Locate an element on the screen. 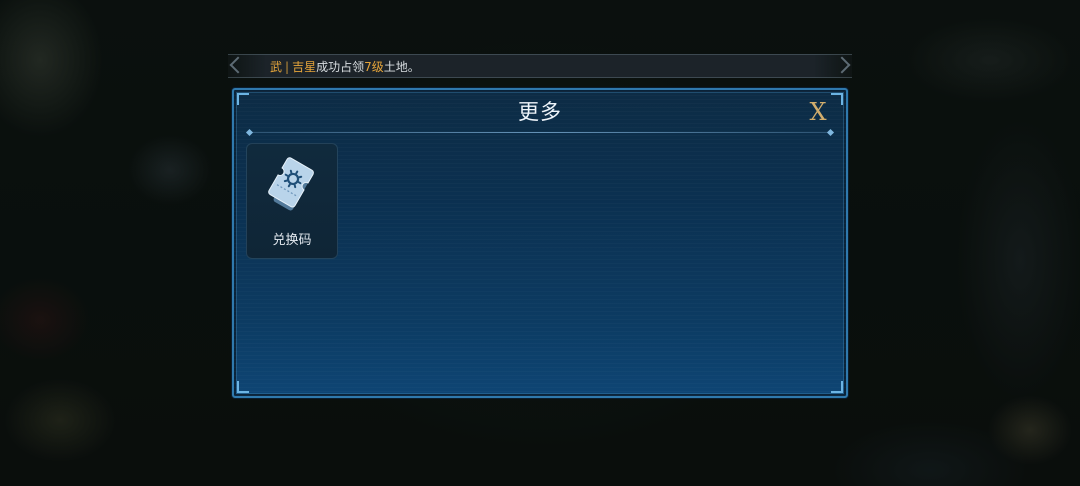  notice-player-name: 武 is located at coordinates (276, 67).